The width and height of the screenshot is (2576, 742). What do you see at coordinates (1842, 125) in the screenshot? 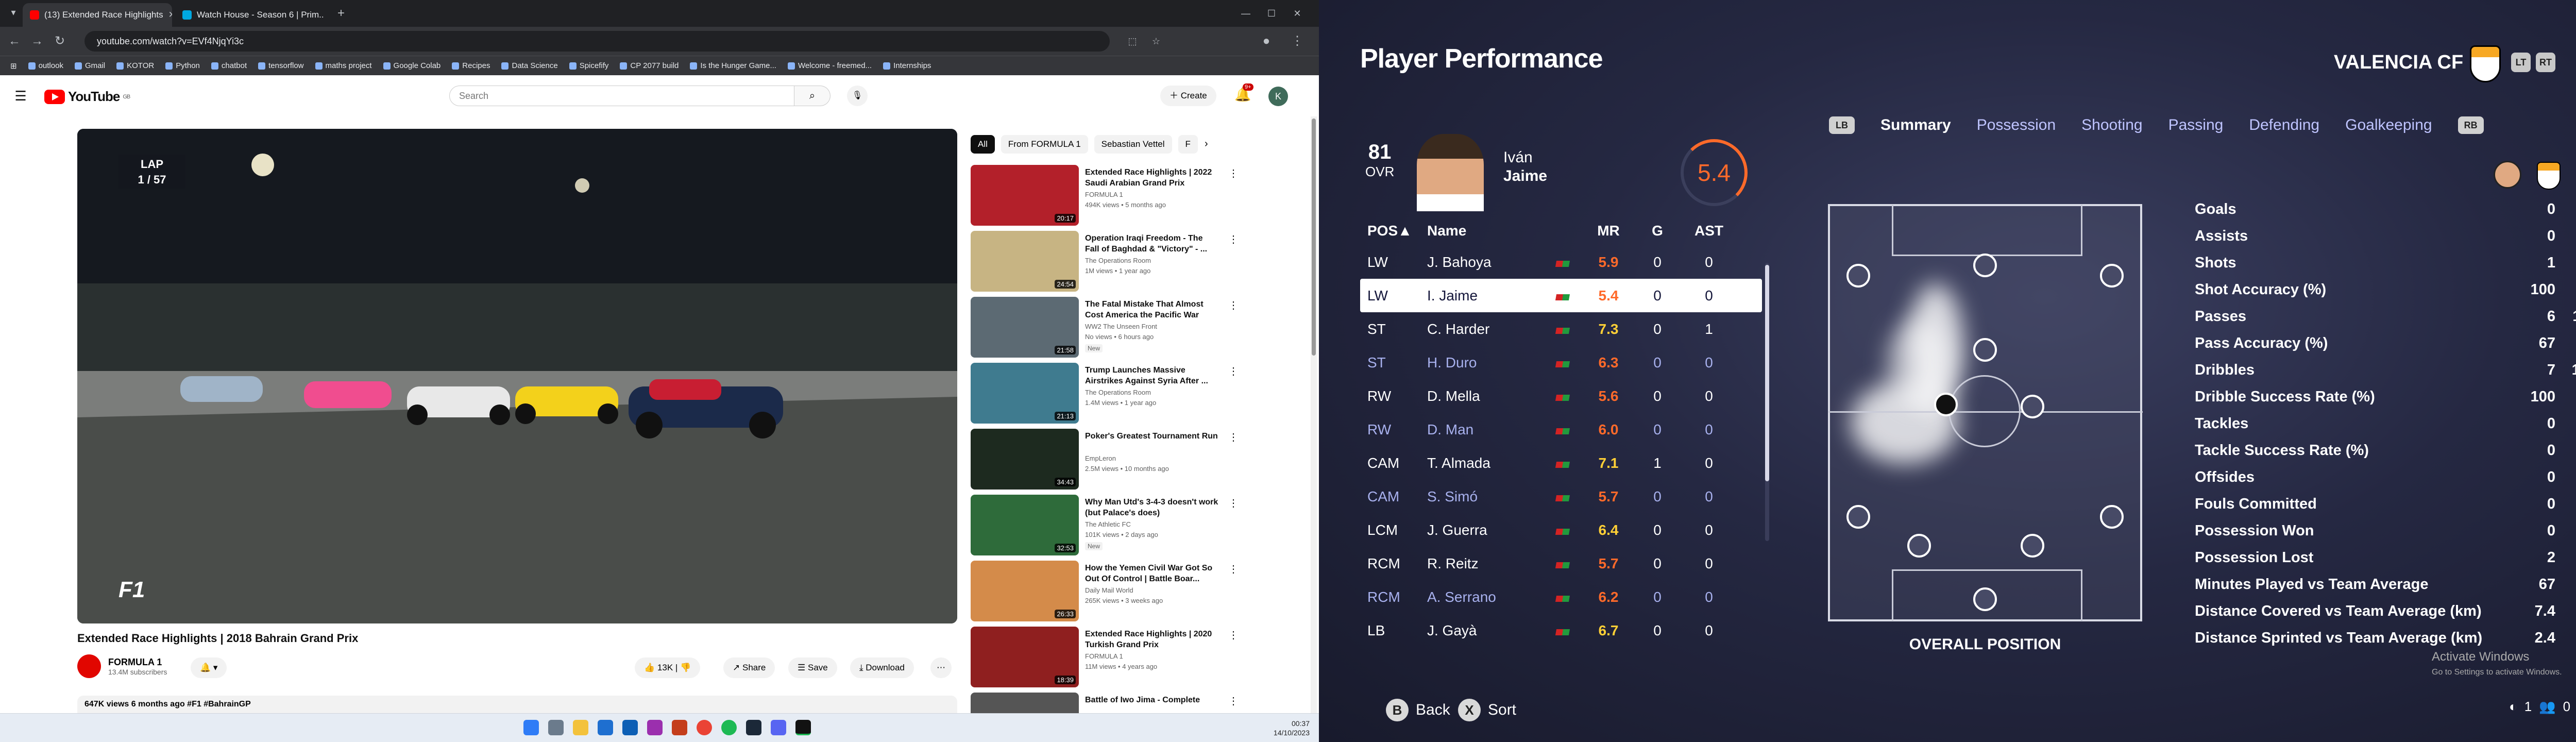
I see `lb-button: LB` at bounding box center [1842, 125].